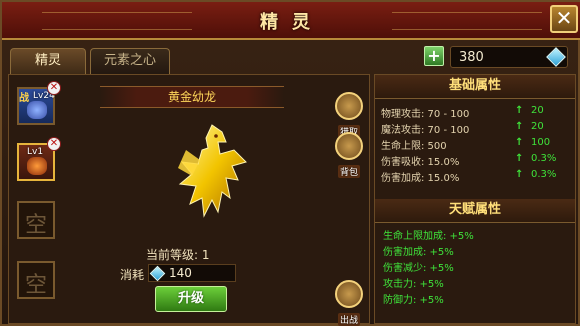 This screenshot has height=326, width=580. Describe the element at coordinates (117, 21) in the screenshot. I see `title-ornament-left` at that location.